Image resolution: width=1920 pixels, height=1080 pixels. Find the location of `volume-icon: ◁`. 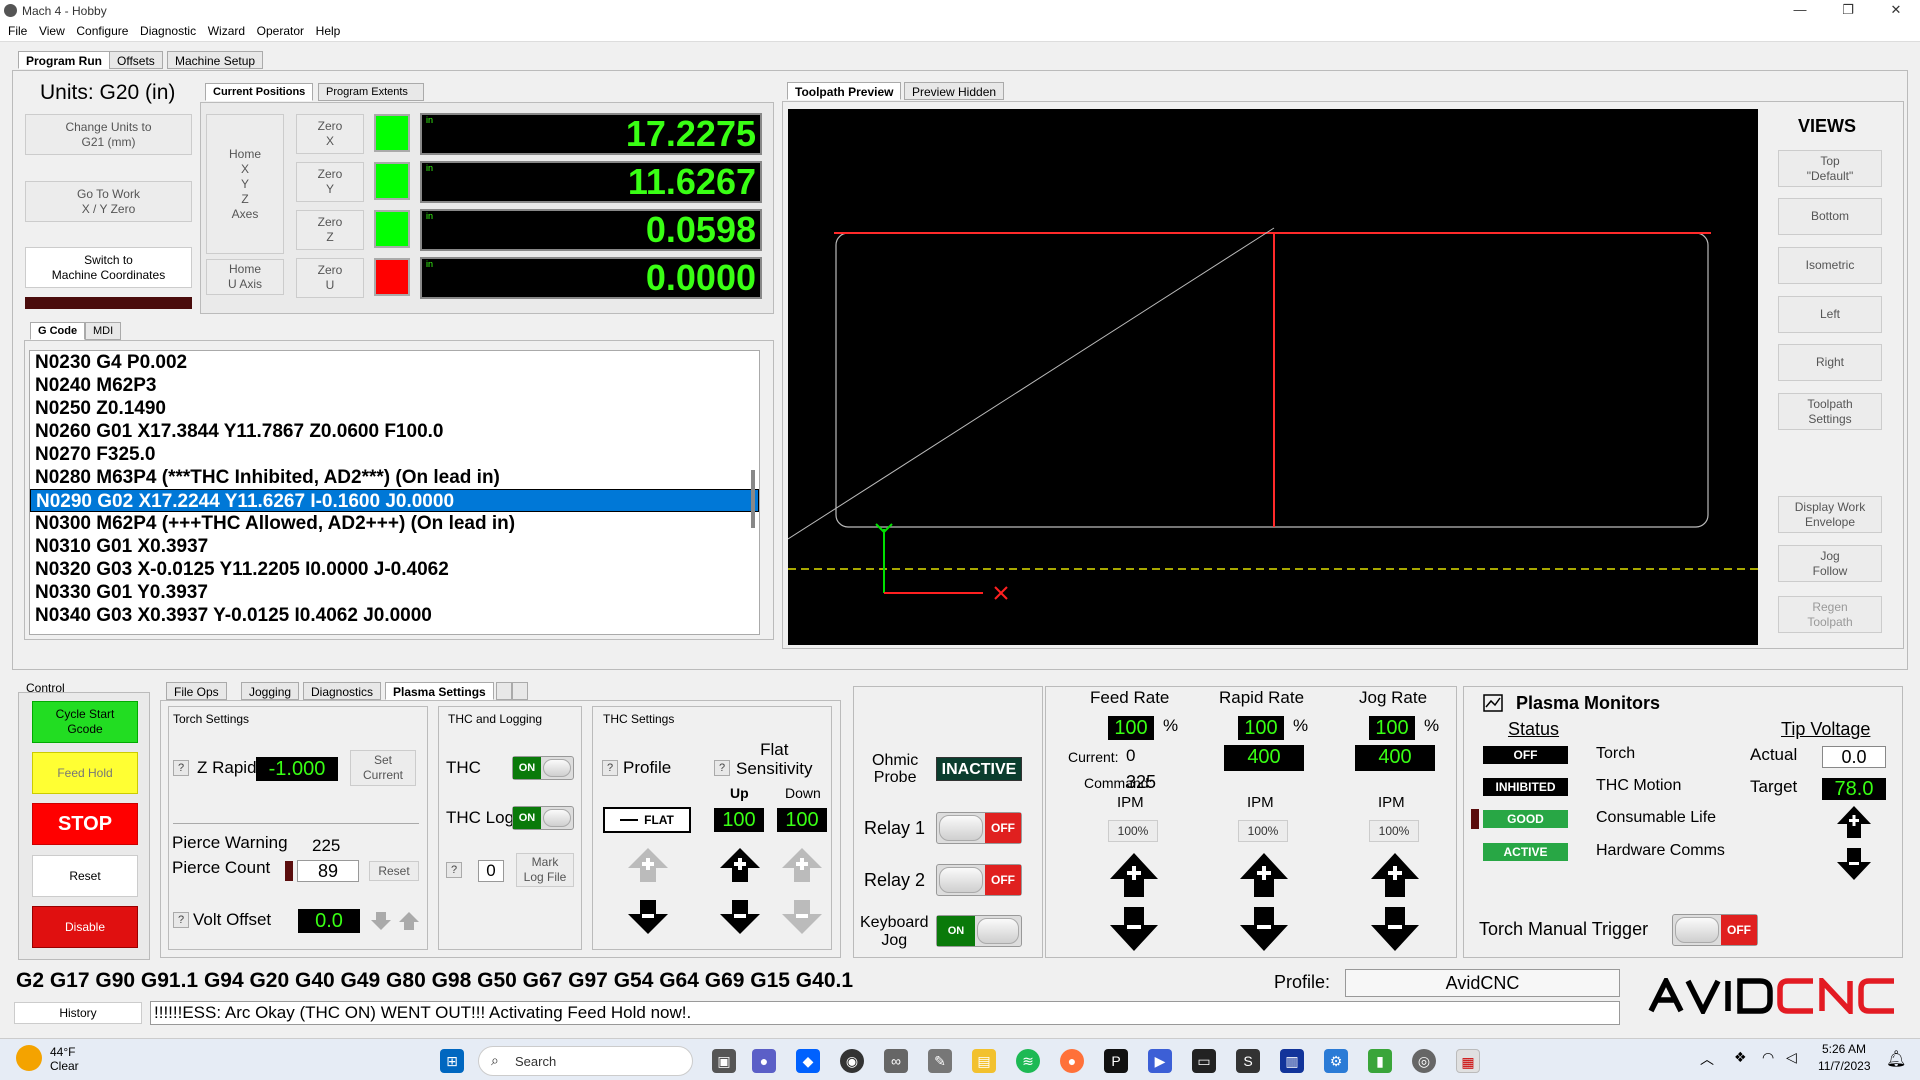

volume-icon: ◁ is located at coordinates (1791, 1057).